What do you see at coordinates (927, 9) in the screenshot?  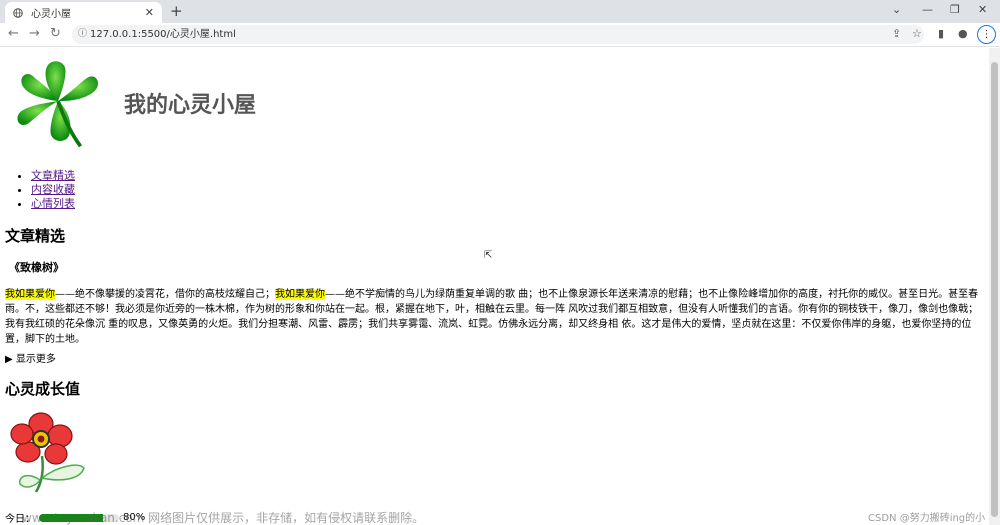 I see `minimize-button: —` at bounding box center [927, 9].